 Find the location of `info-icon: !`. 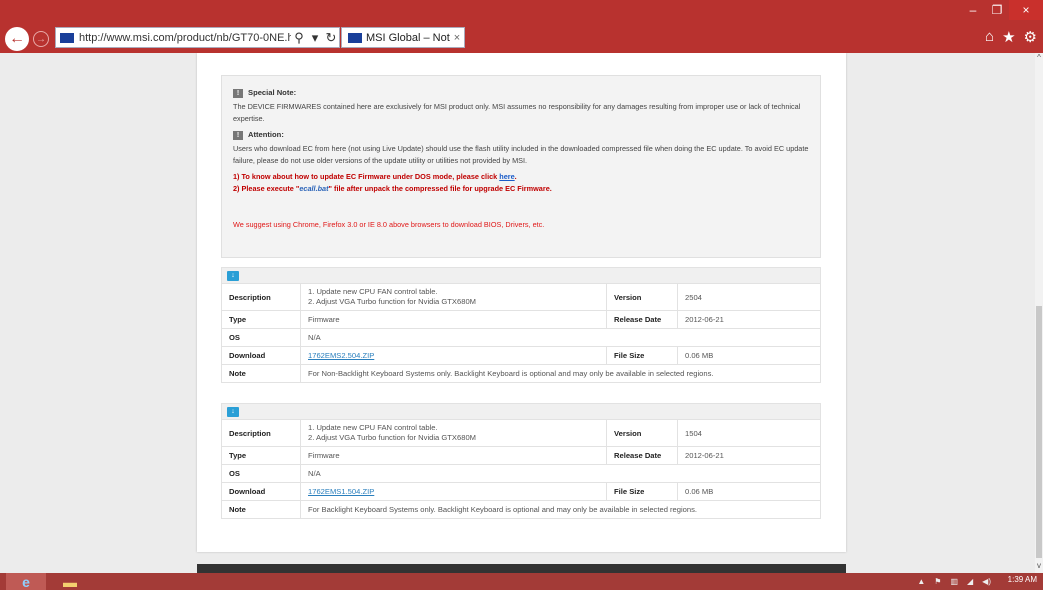

info-icon: ! is located at coordinates (238, 93).